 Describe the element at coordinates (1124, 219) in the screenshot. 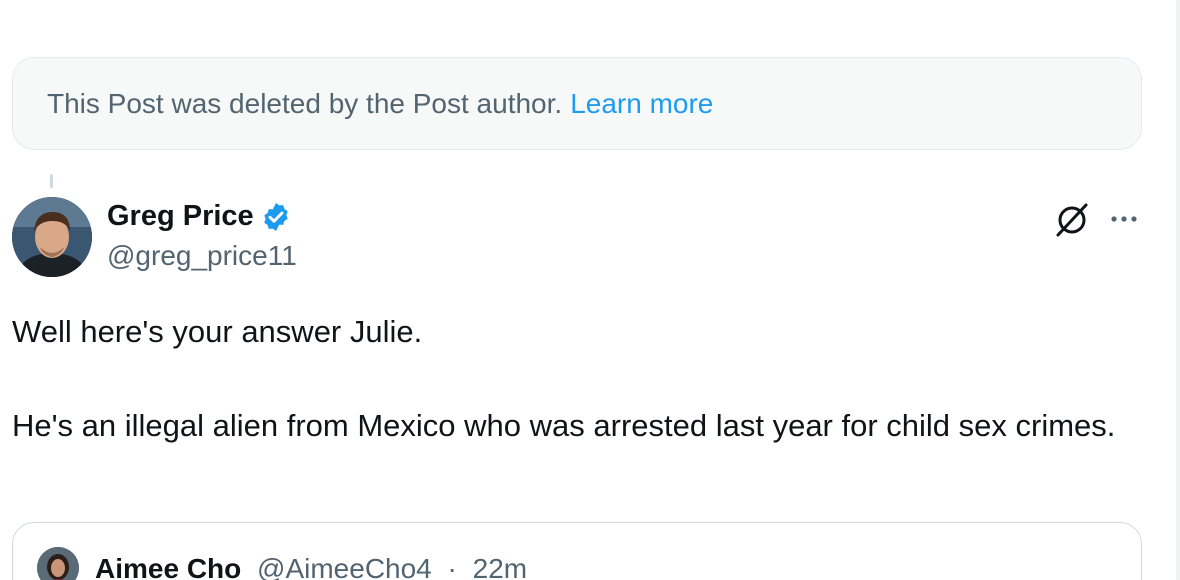

I see `more-options-icon` at that location.